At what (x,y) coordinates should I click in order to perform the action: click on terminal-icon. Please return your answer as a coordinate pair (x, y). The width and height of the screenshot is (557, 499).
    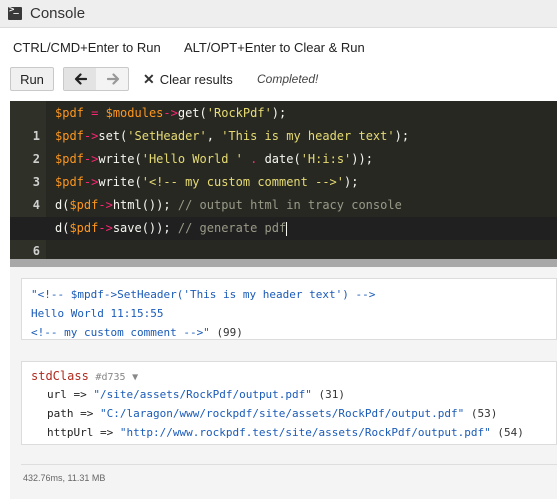
    Looking at the image, I should click on (15, 12).